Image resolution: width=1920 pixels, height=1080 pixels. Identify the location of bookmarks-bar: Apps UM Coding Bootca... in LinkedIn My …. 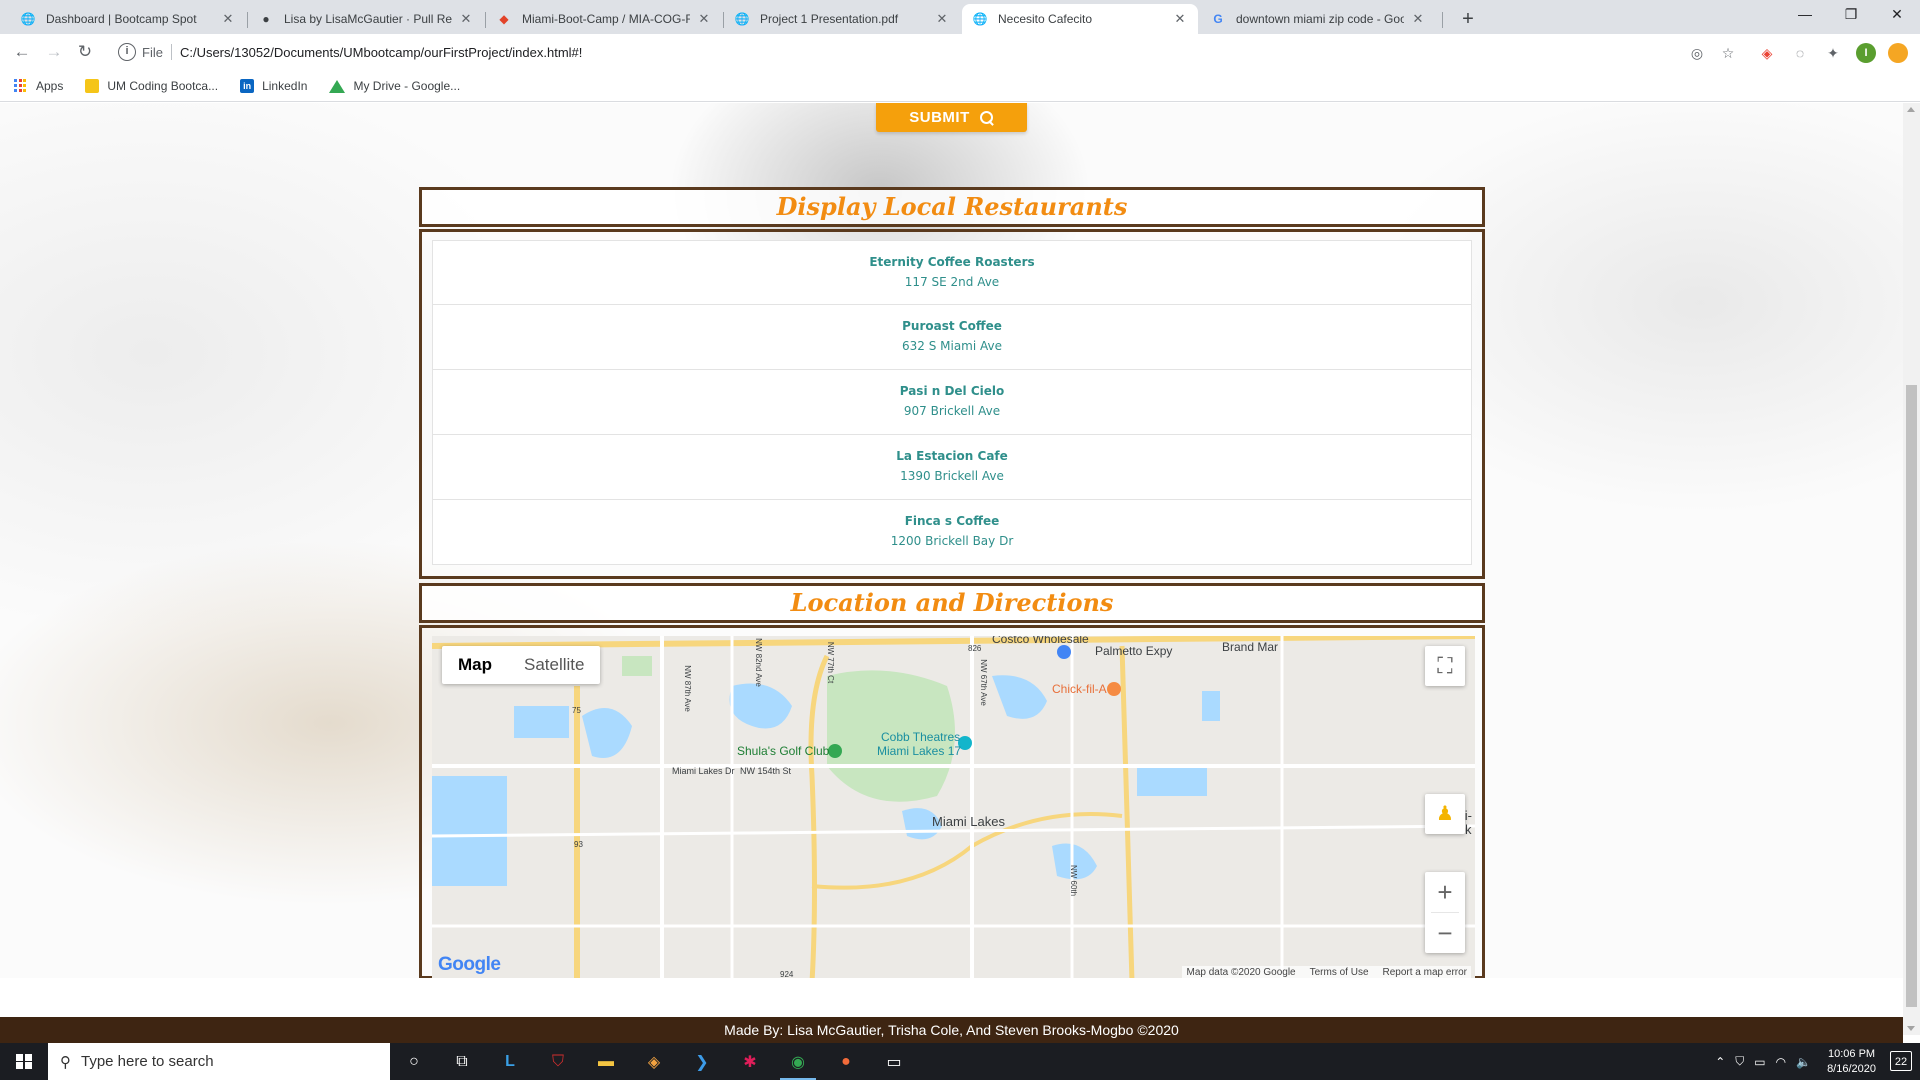
(960, 86).